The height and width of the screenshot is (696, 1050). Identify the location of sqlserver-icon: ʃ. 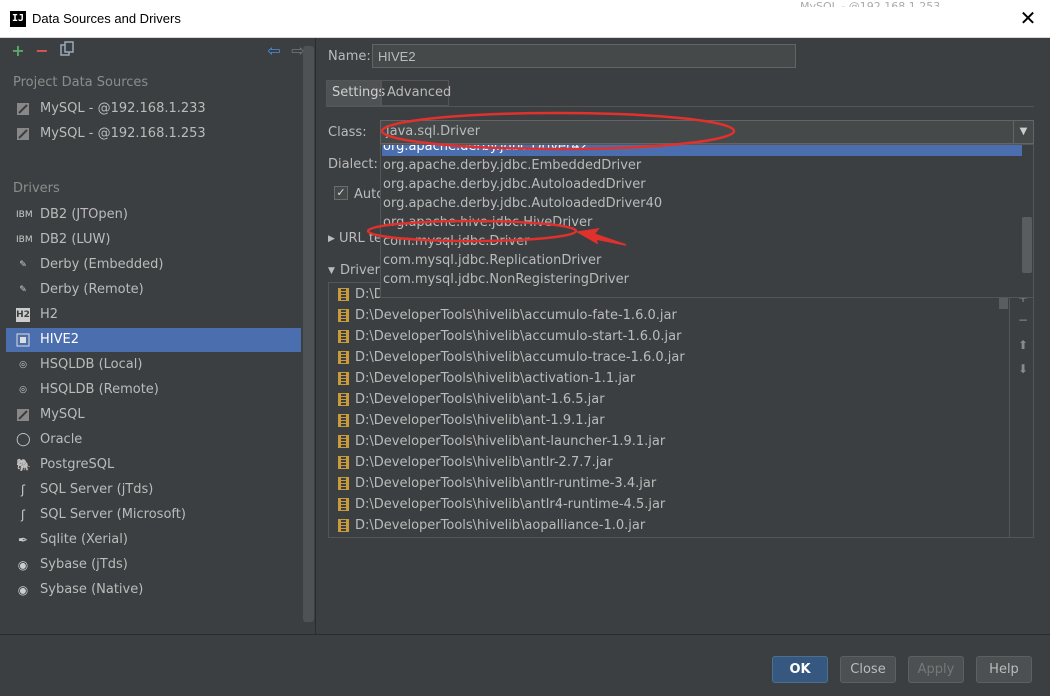
(23, 490).